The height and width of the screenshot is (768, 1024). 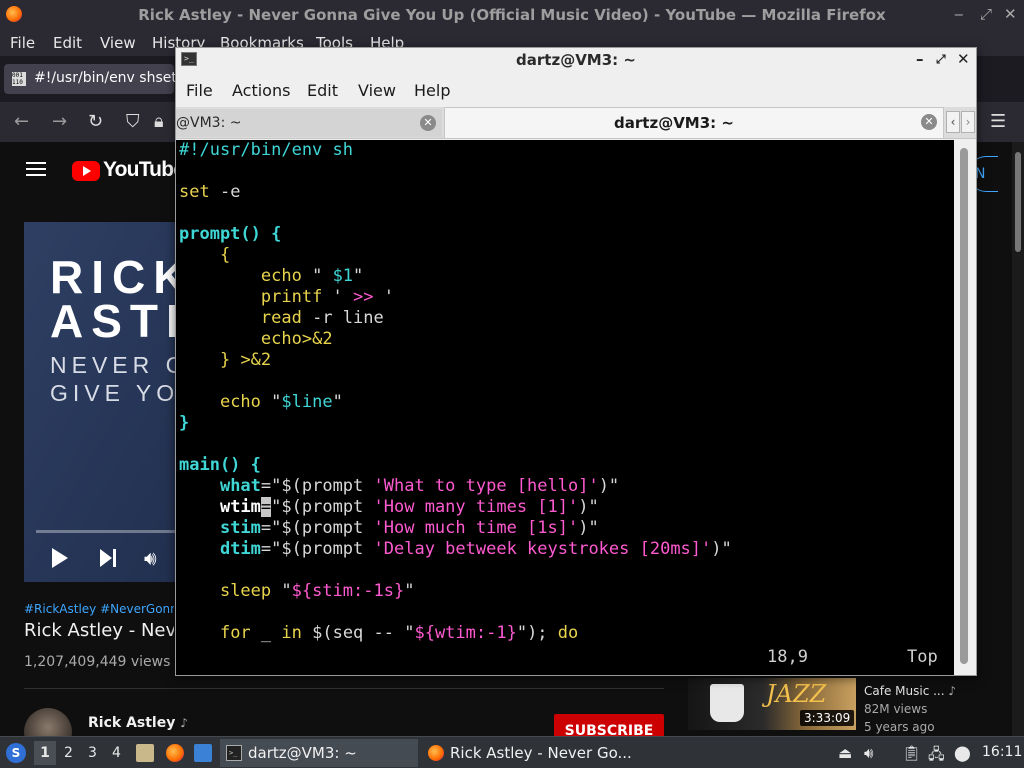 I want to click on video-text-sub1: NEVER G, so click(x=119, y=365).